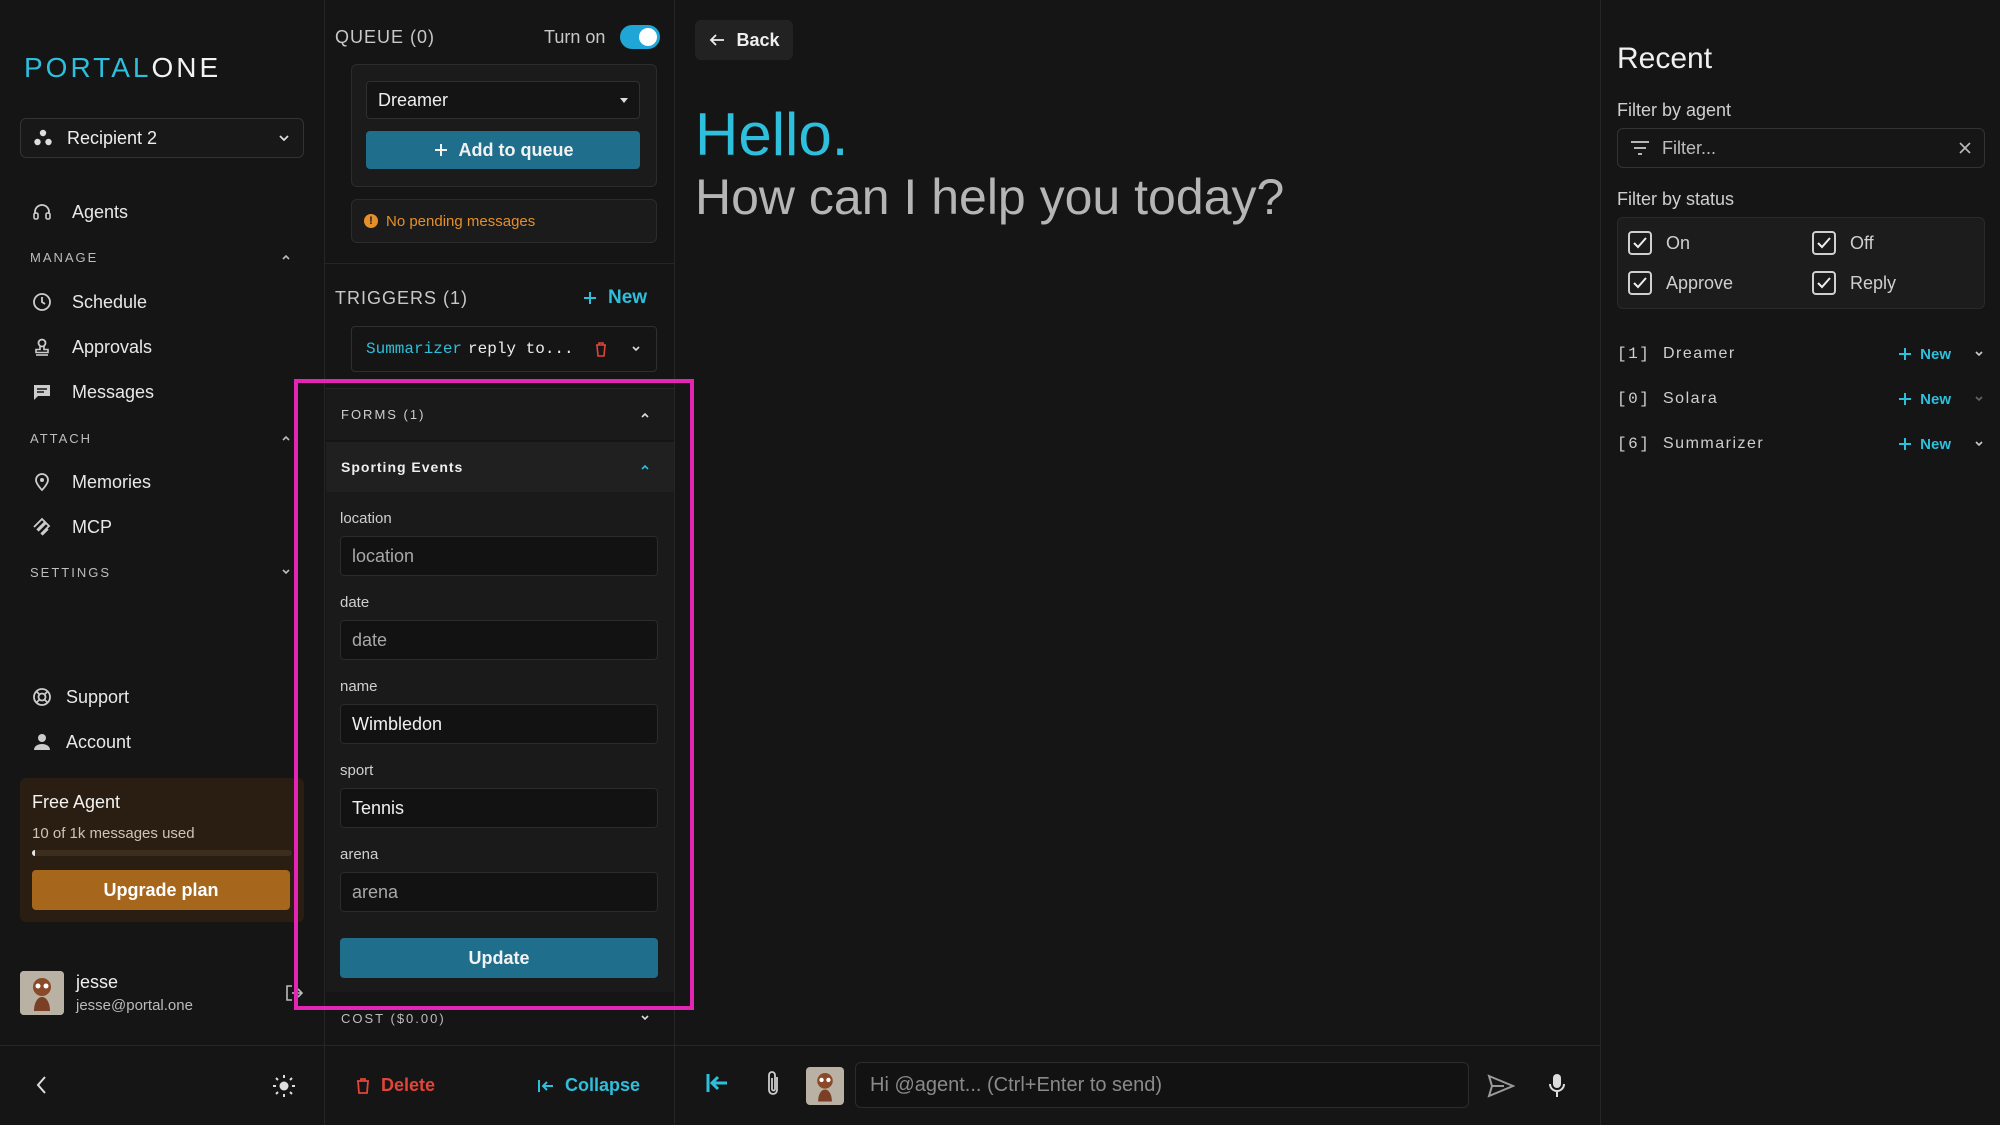 The image size is (2000, 1125). Describe the element at coordinates (44, 138) in the screenshot. I see `recipient-icon` at that location.